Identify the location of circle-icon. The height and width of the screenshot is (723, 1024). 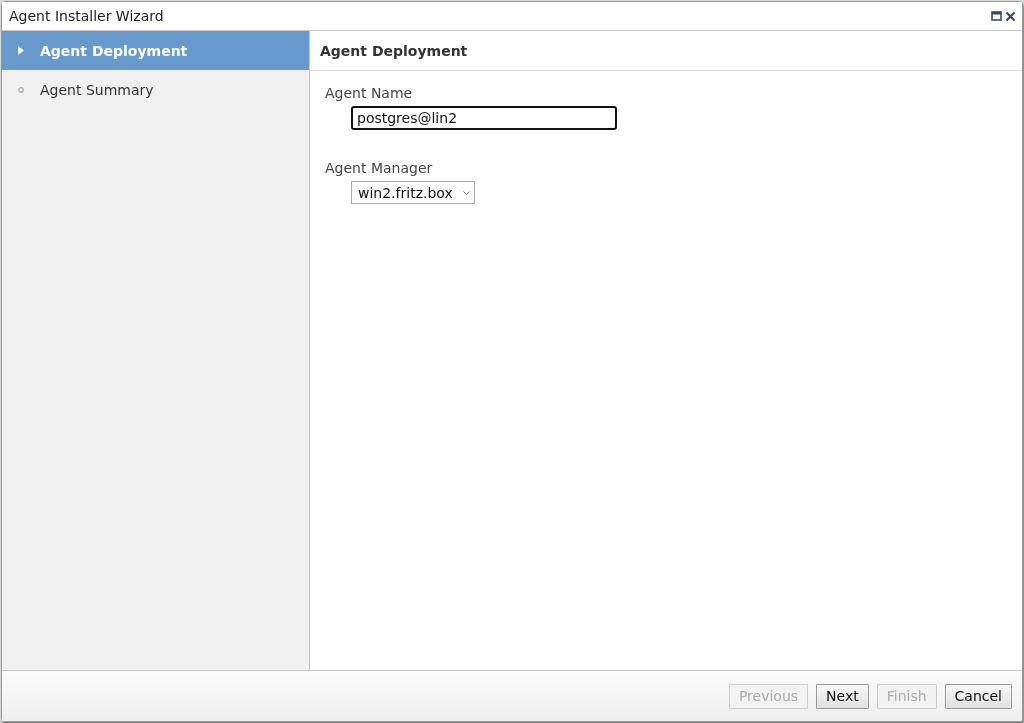
(21, 89).